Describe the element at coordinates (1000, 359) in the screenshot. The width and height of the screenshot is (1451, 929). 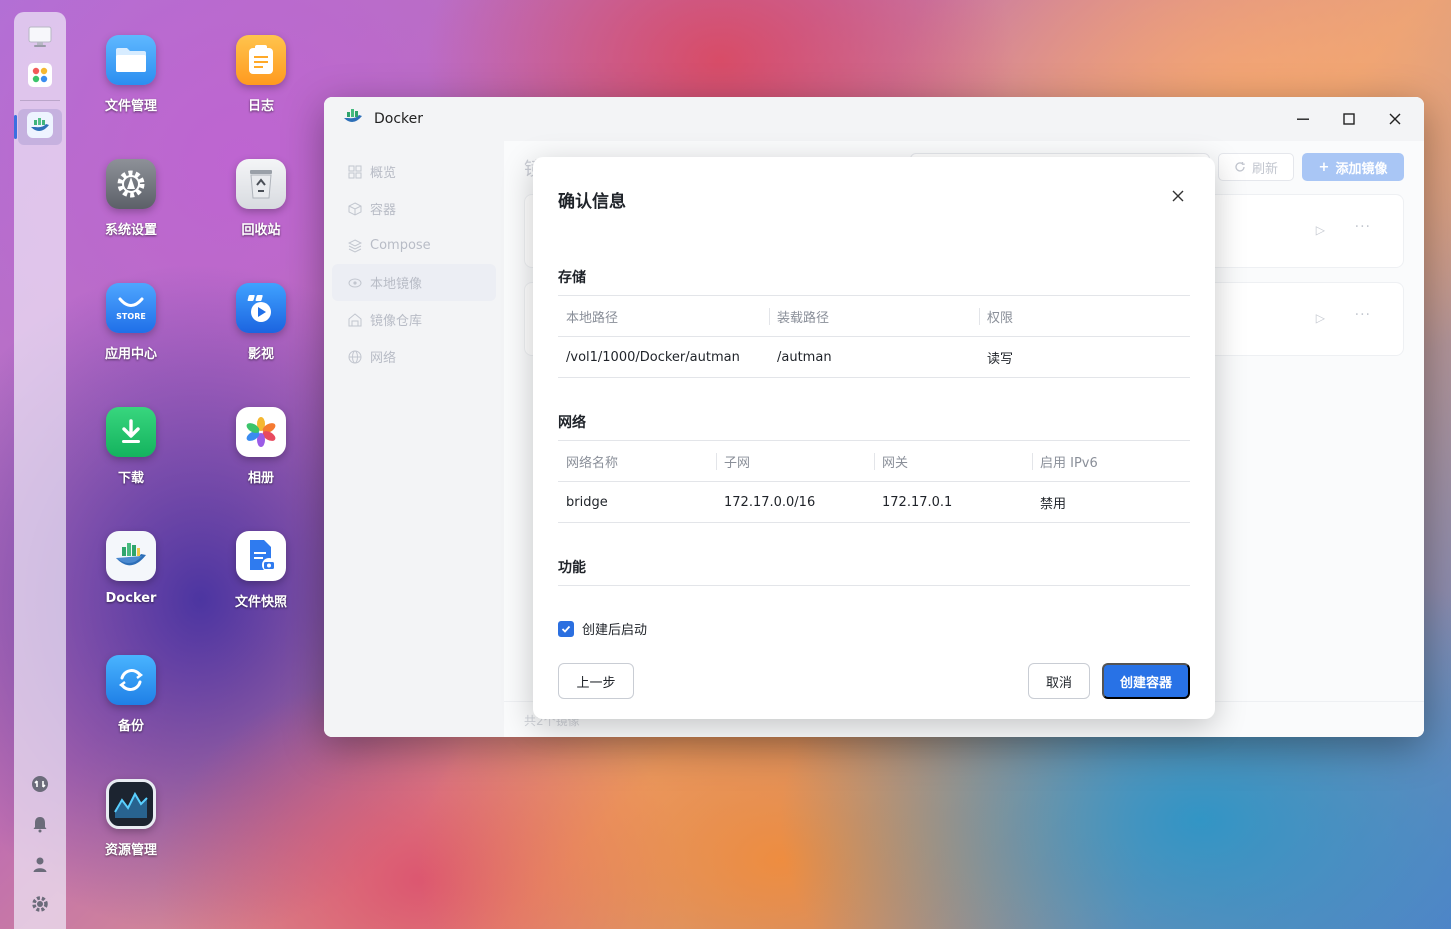
I see `permission-cell: 读写` at that location.